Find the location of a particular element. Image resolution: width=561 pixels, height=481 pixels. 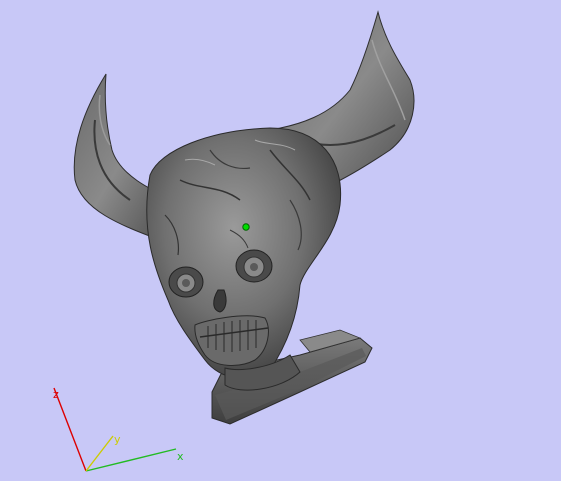

axis-gizmo: z x y is located at coordinates (118, 429).